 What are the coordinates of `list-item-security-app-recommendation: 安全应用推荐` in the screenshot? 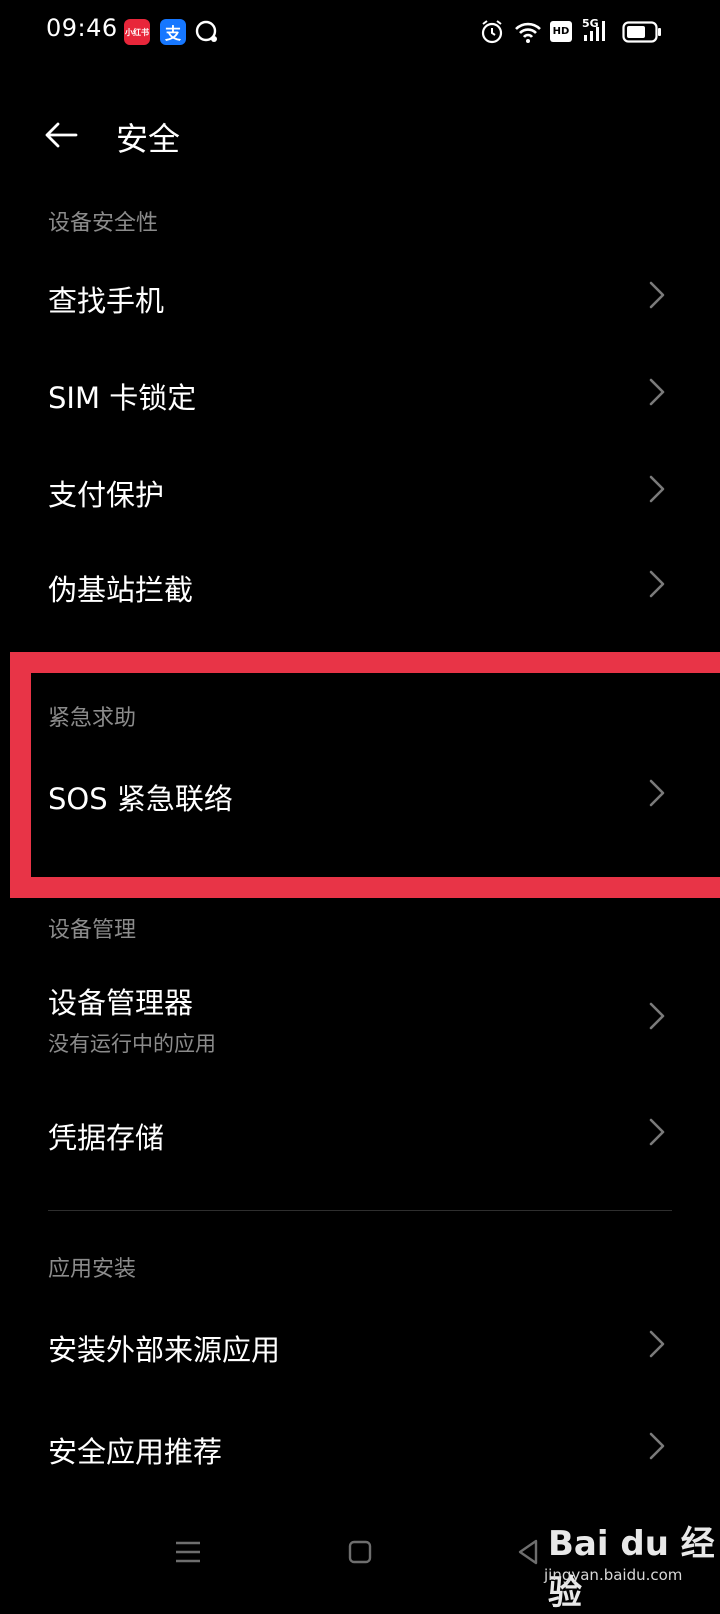 It's located at (360, 1446).